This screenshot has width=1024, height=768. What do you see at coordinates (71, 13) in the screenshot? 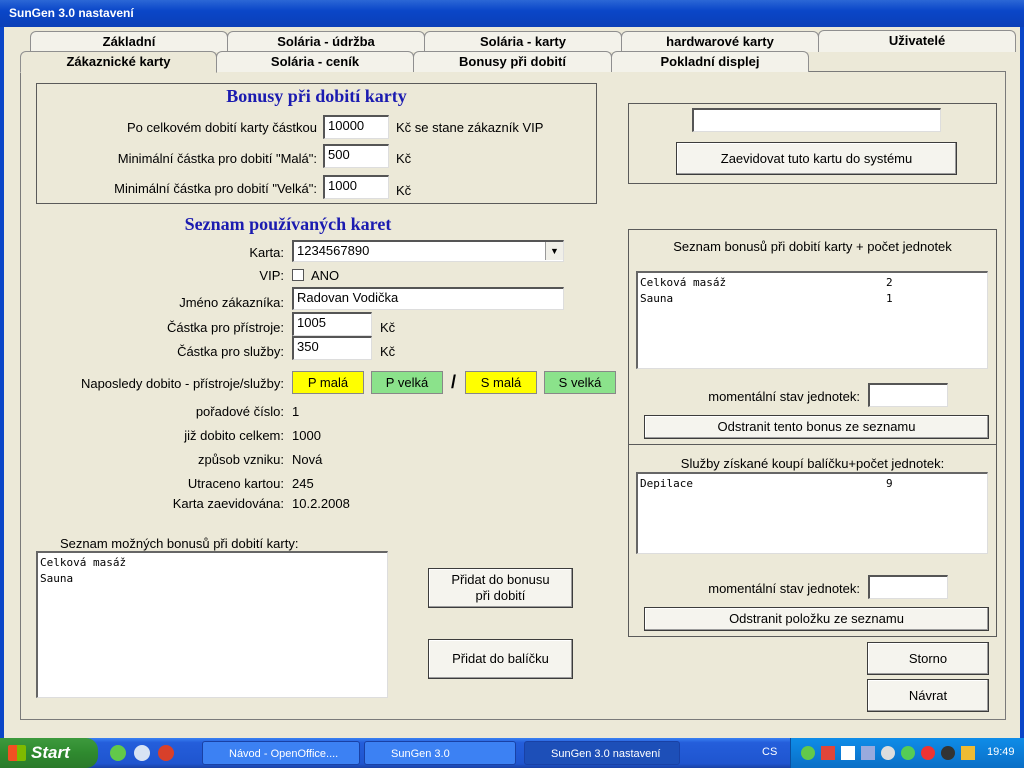
I see `window-title: SunGen 3.0 nastavení` at bounding box center [71, 13].